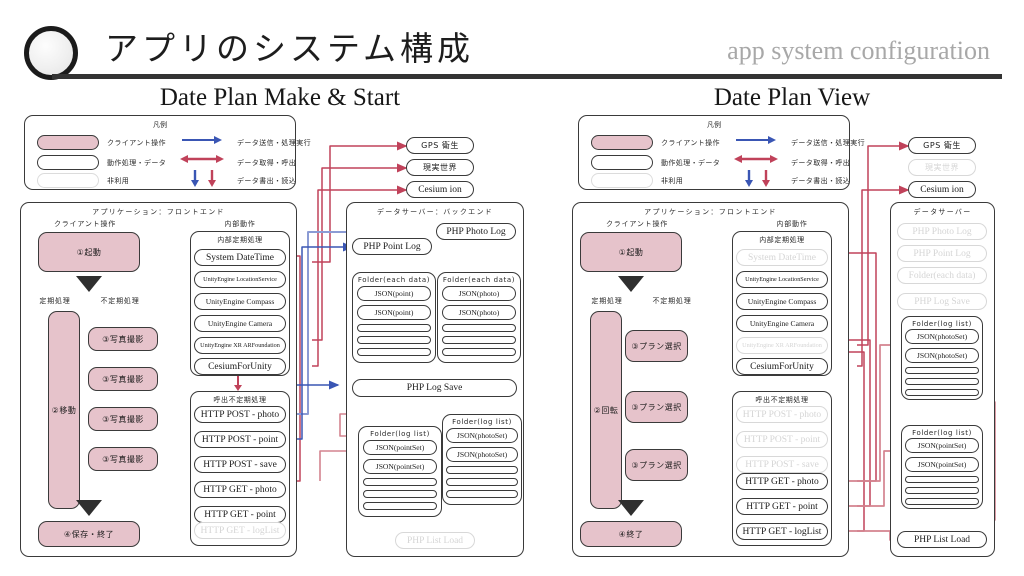 The image size is (1024, 576). What do you see at coordinates (942, 301) in the screenshot?
I see `php-log-save-right: PHP Log Save` at bounding box center [942, 301].